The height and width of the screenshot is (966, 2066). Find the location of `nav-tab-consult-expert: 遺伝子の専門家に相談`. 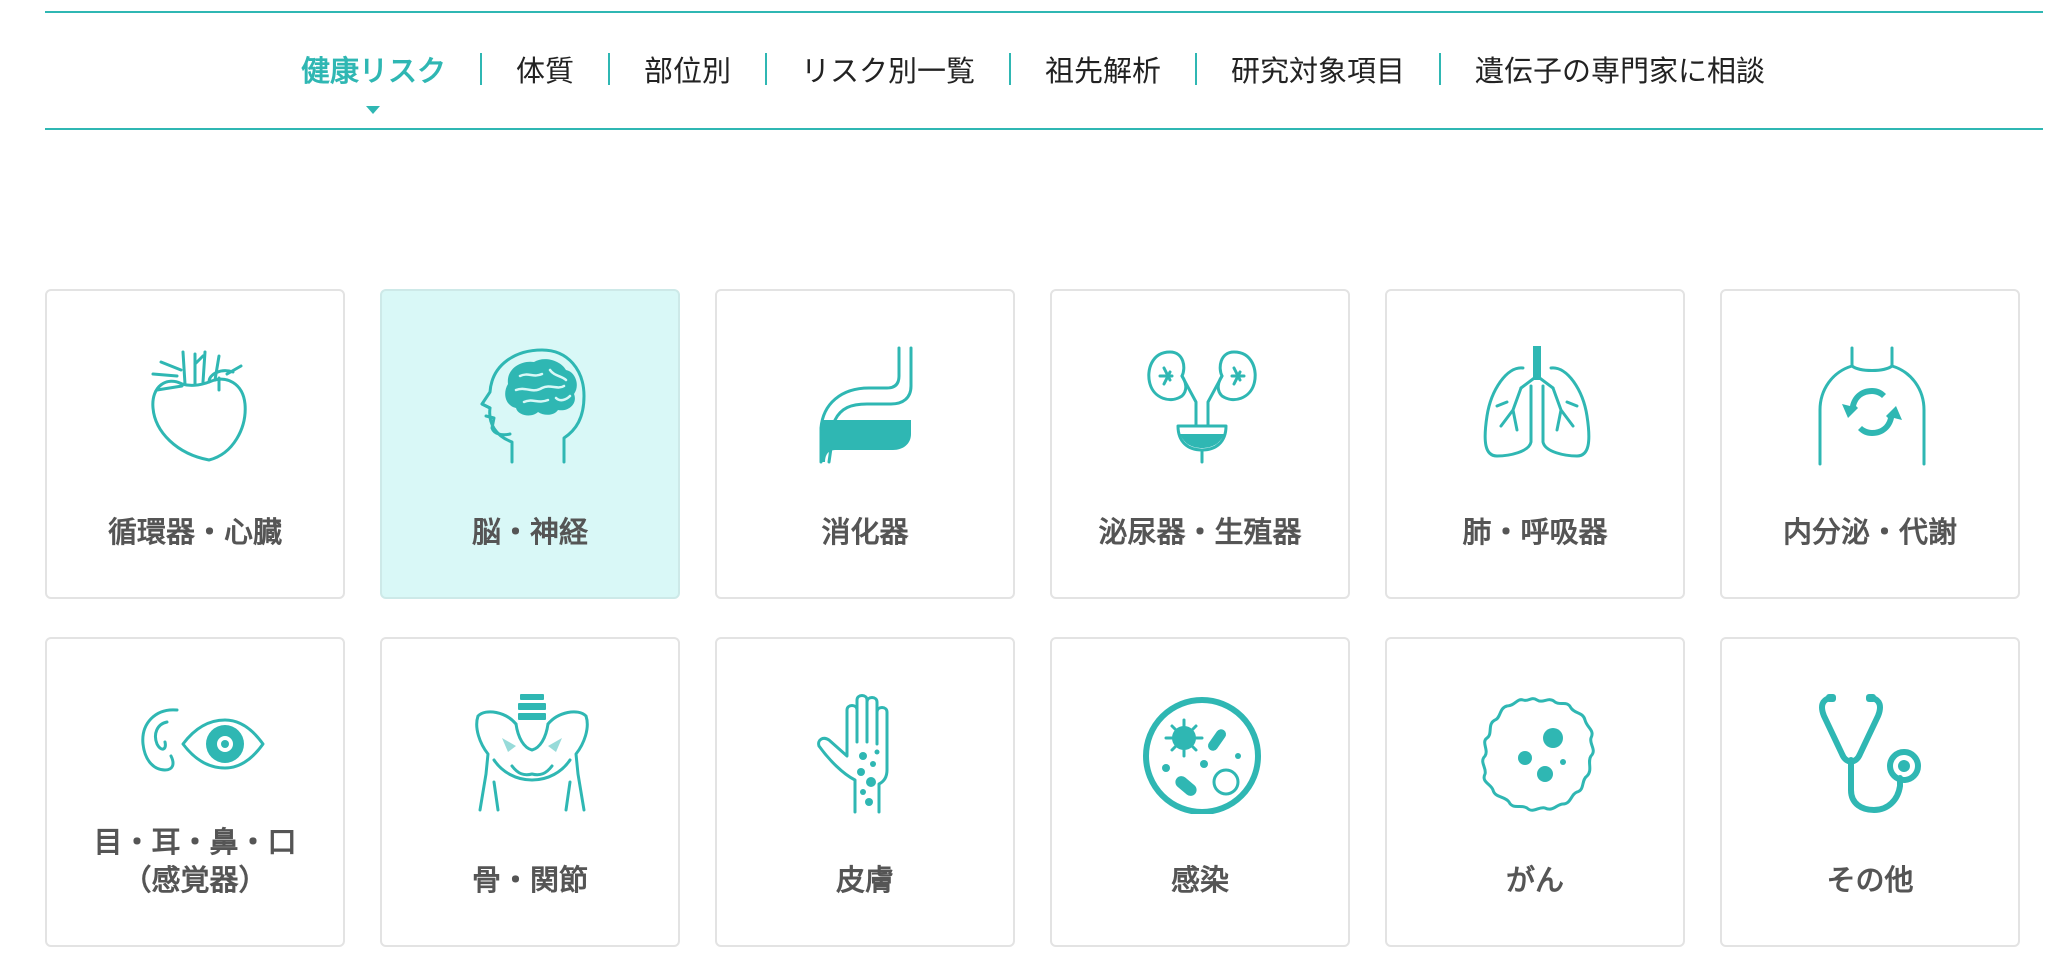

nav-tab-consult-expert: 遺伝子の専門家に相談 is located at coordinates (1620, 69).